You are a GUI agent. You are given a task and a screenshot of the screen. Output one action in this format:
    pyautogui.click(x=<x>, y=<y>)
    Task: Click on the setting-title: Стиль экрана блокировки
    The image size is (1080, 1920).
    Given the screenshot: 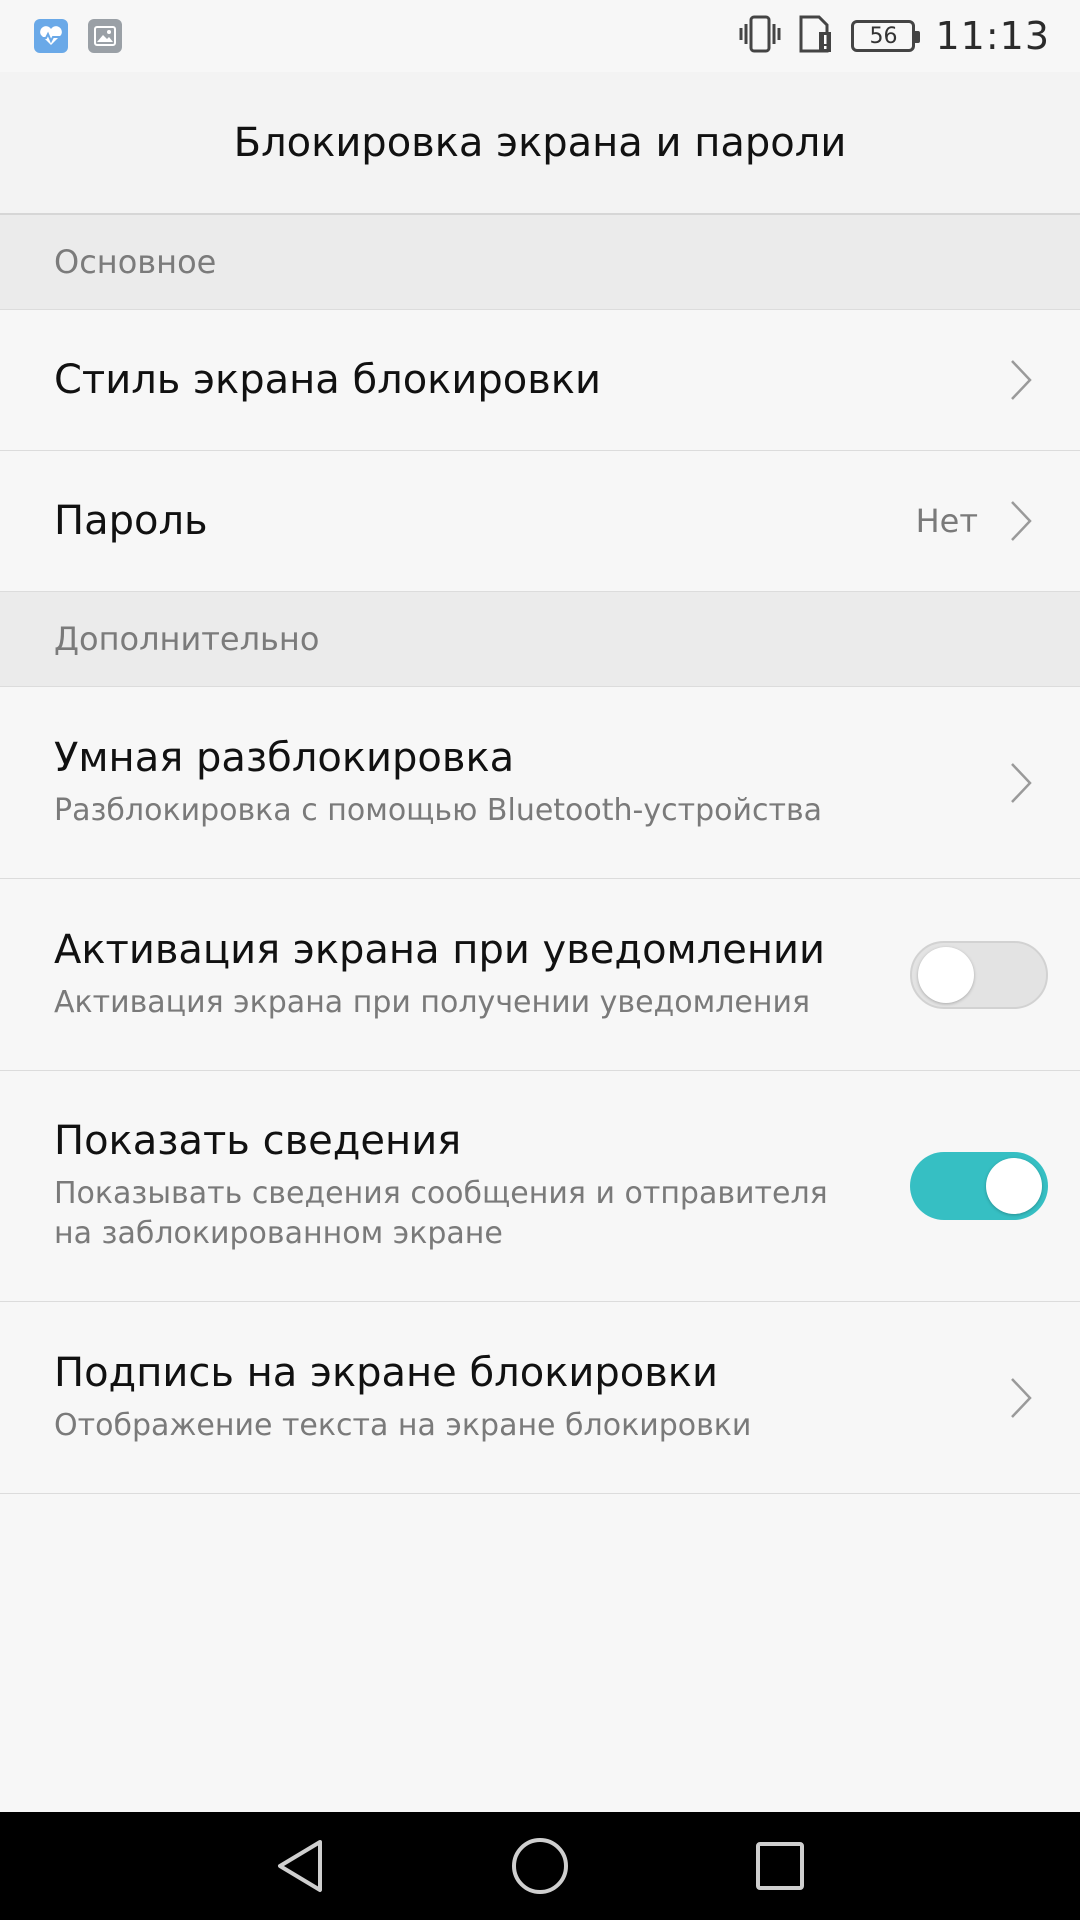 What is the action you would take?
    pyautogui.click(x=327, y=380)
    